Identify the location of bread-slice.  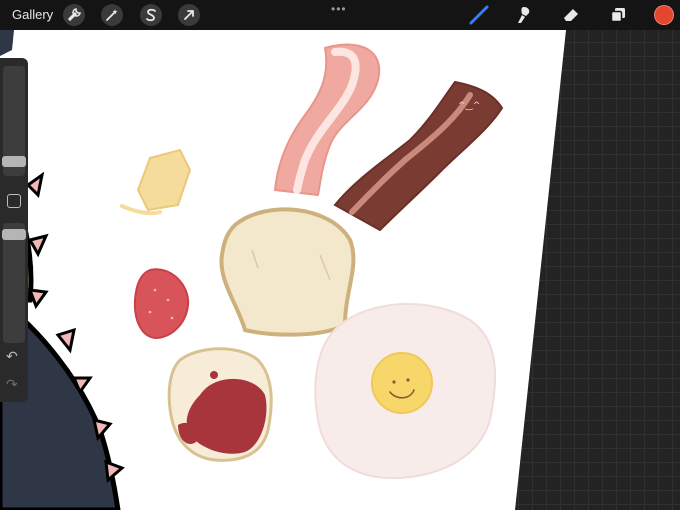
(287, 272).